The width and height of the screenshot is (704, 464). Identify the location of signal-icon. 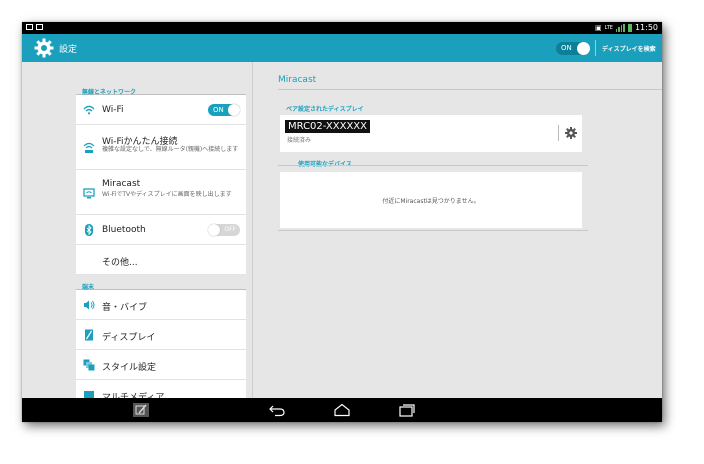
(620, 27).